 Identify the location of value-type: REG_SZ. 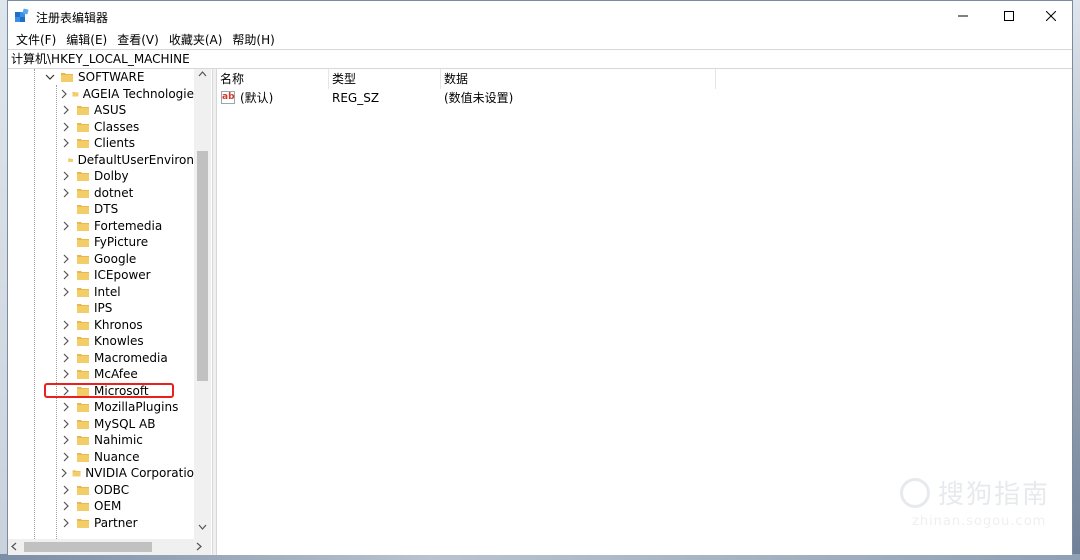
(355, 98).